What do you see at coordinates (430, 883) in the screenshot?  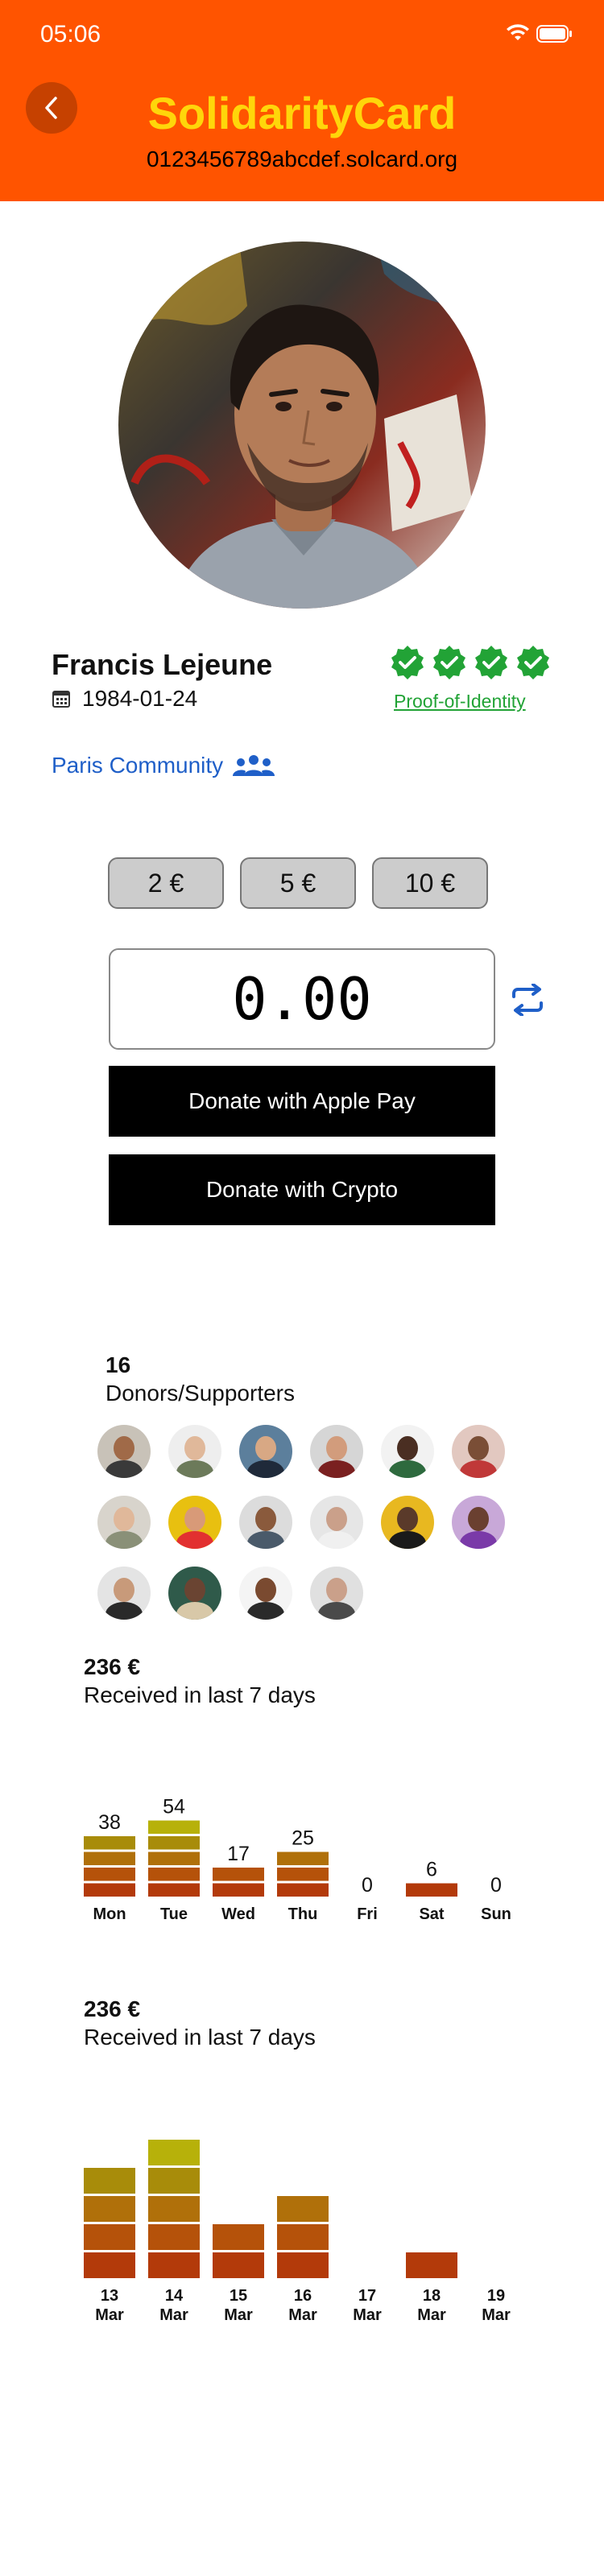 I see `preset-10-button: 10 €` at bounding box center [430, 883].